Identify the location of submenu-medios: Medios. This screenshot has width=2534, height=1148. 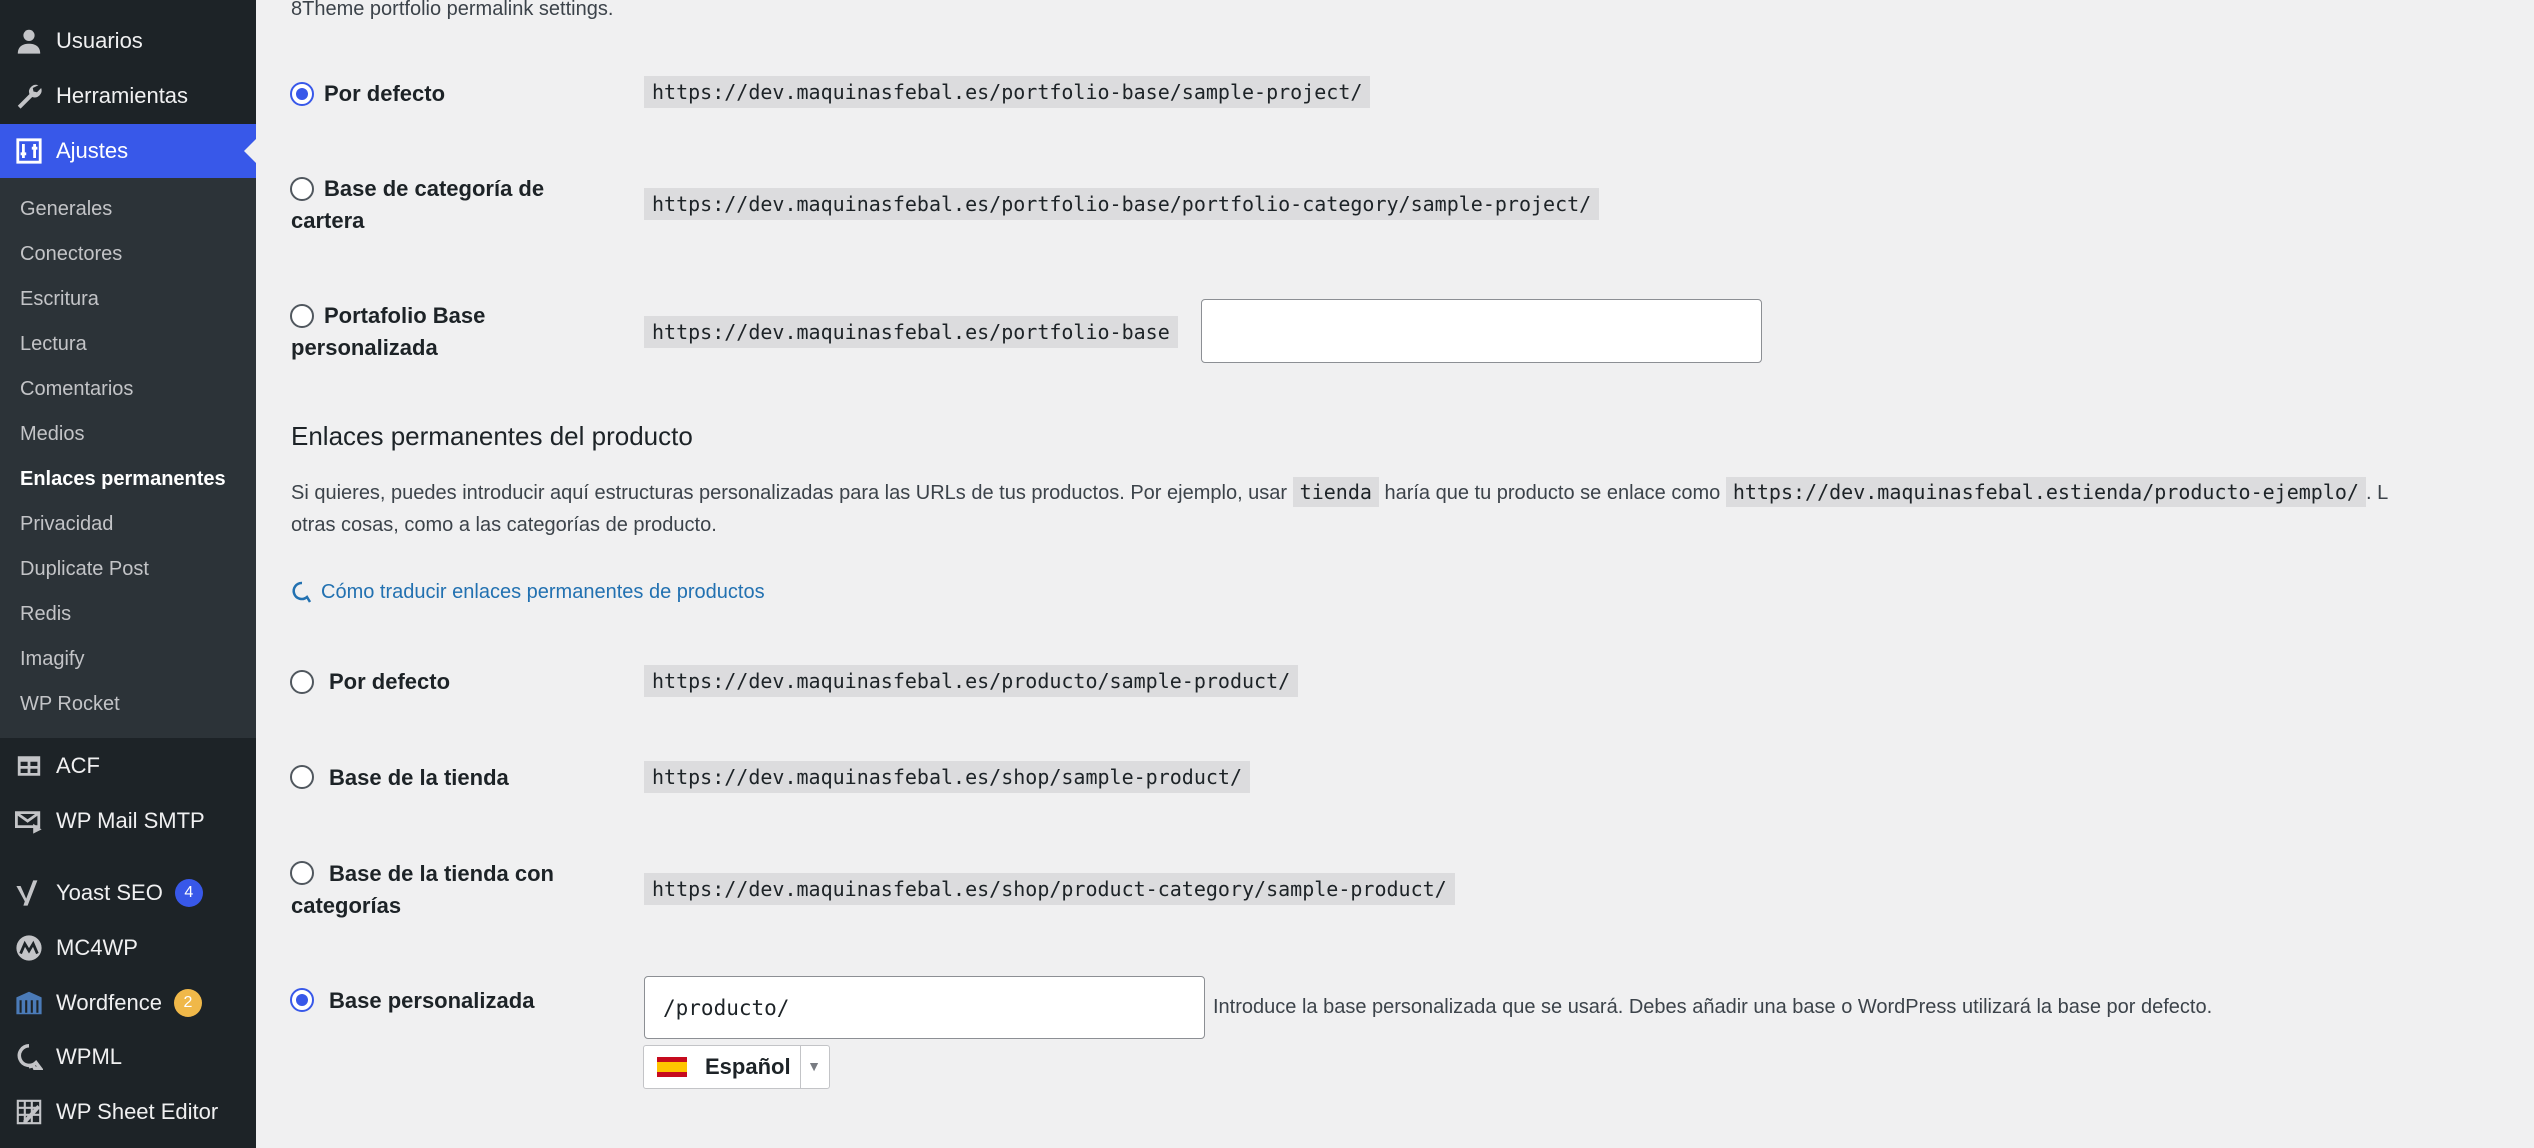
(52, 434).